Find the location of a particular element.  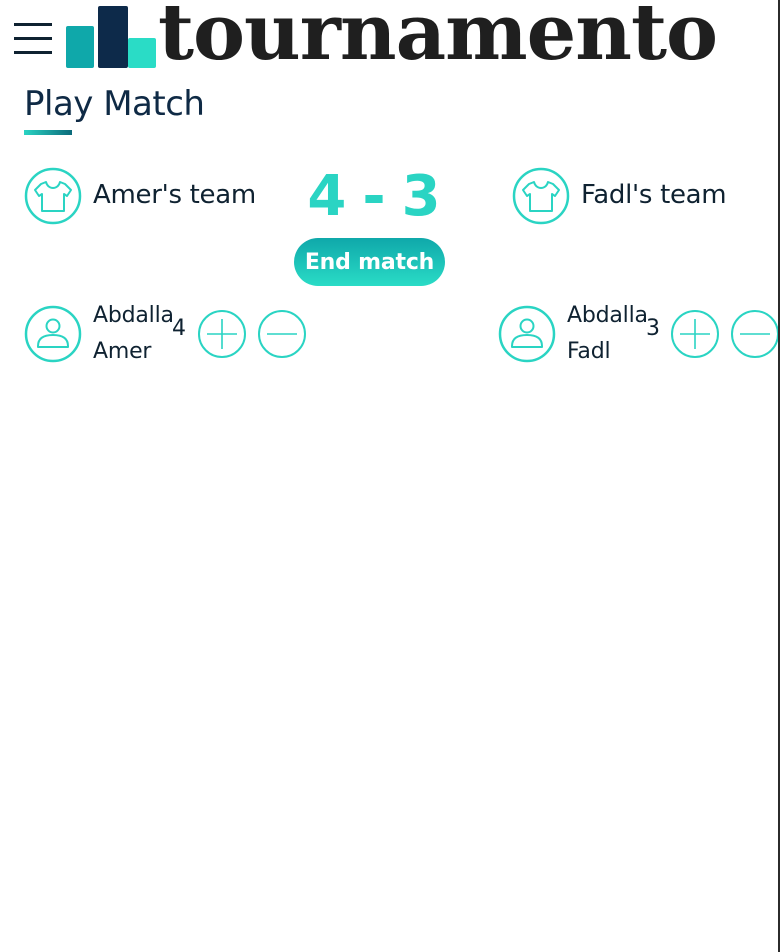

end-match-button: End match is located at coordinates (369, 262).